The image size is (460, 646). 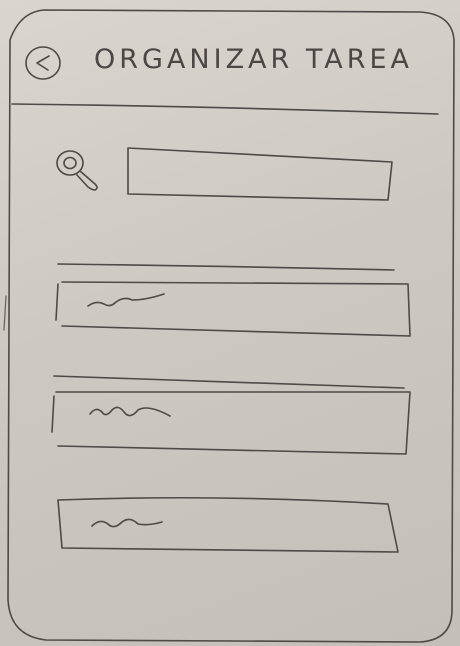 I want to click on item-2-scribble-icon, so click(x=130, y=411).